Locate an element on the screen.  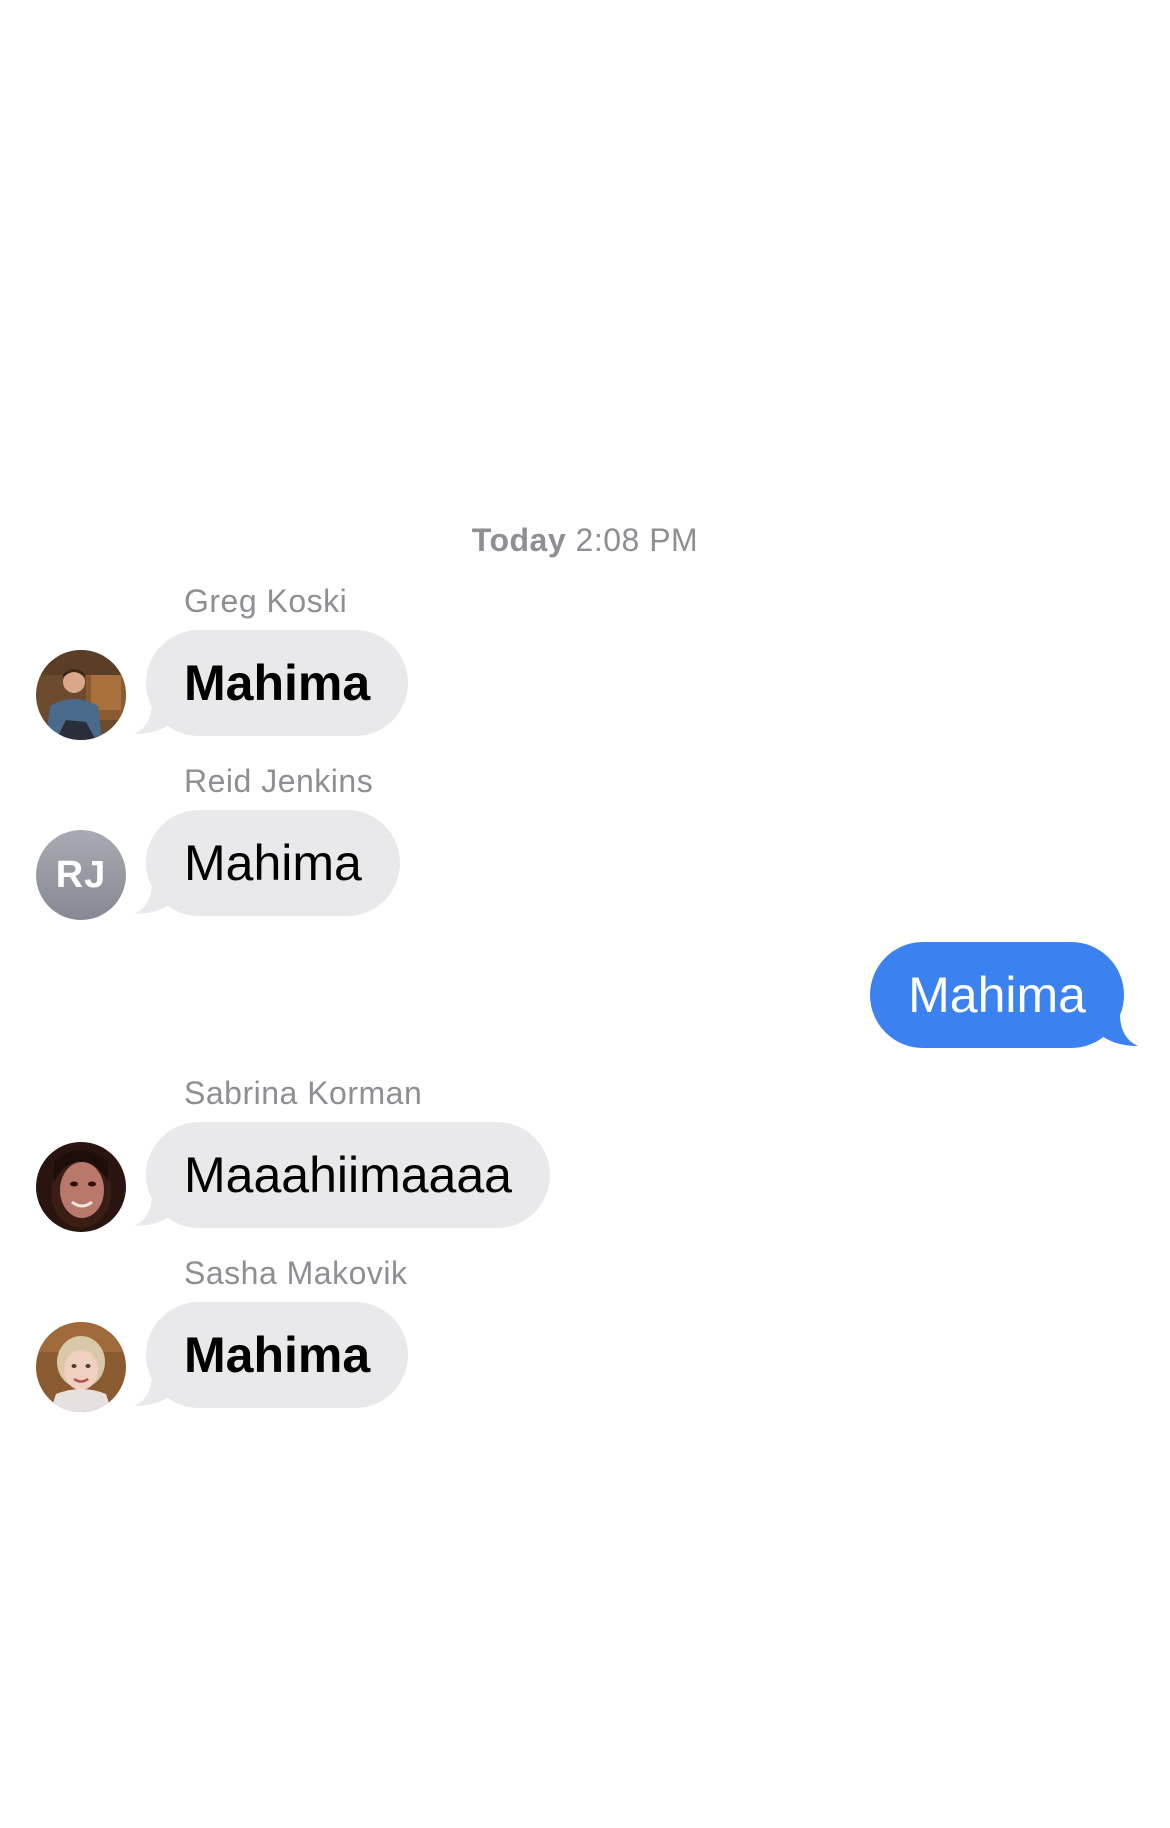
sender-name: Sasha Makovik is located at coordinates (296, 1273).